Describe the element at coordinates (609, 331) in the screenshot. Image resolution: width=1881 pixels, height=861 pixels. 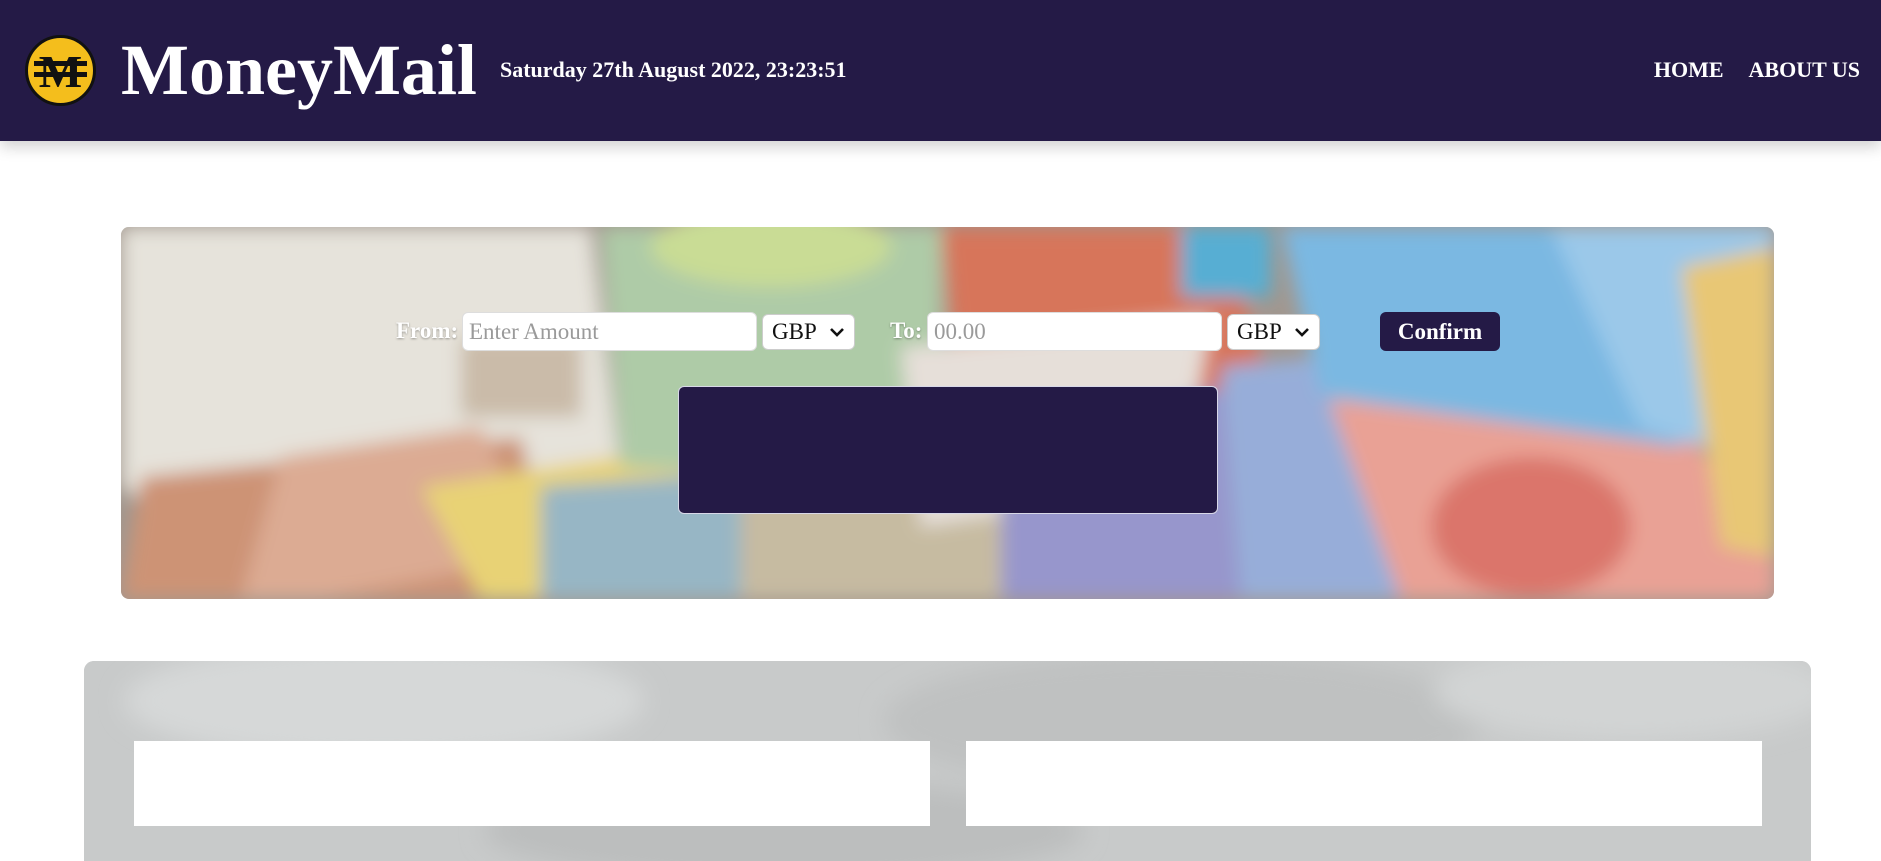
I see `from-amount-input` at that location.